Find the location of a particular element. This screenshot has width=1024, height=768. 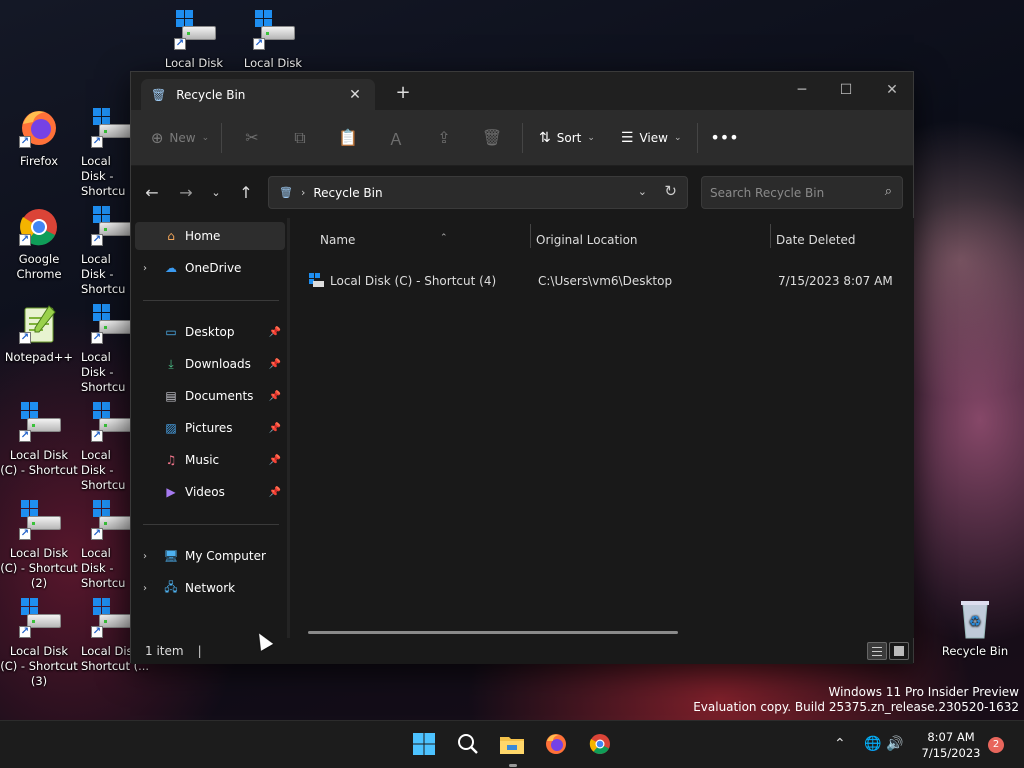

desktop-icon: ▭ is located at coordinates (171, 332).